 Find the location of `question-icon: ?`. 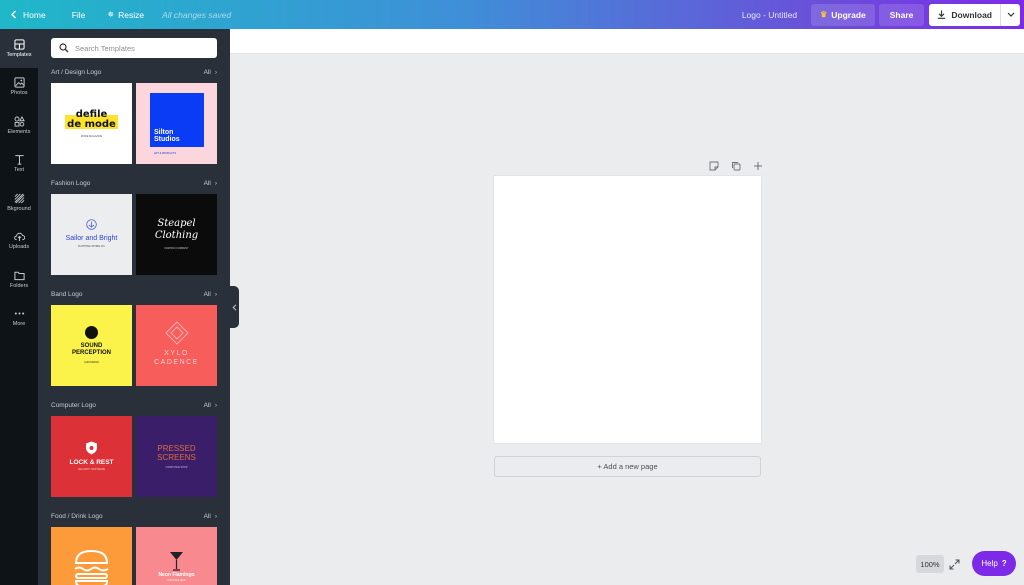

question-icon: ? is located at coordinates (1004, 563).